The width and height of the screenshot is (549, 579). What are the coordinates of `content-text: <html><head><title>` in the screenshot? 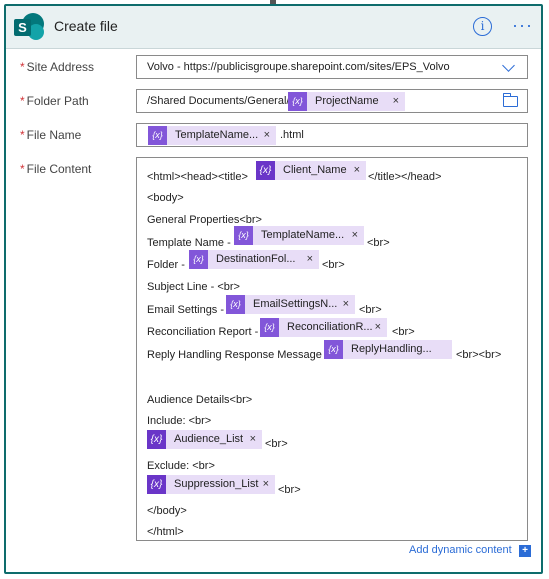 It's located at (197, 177).